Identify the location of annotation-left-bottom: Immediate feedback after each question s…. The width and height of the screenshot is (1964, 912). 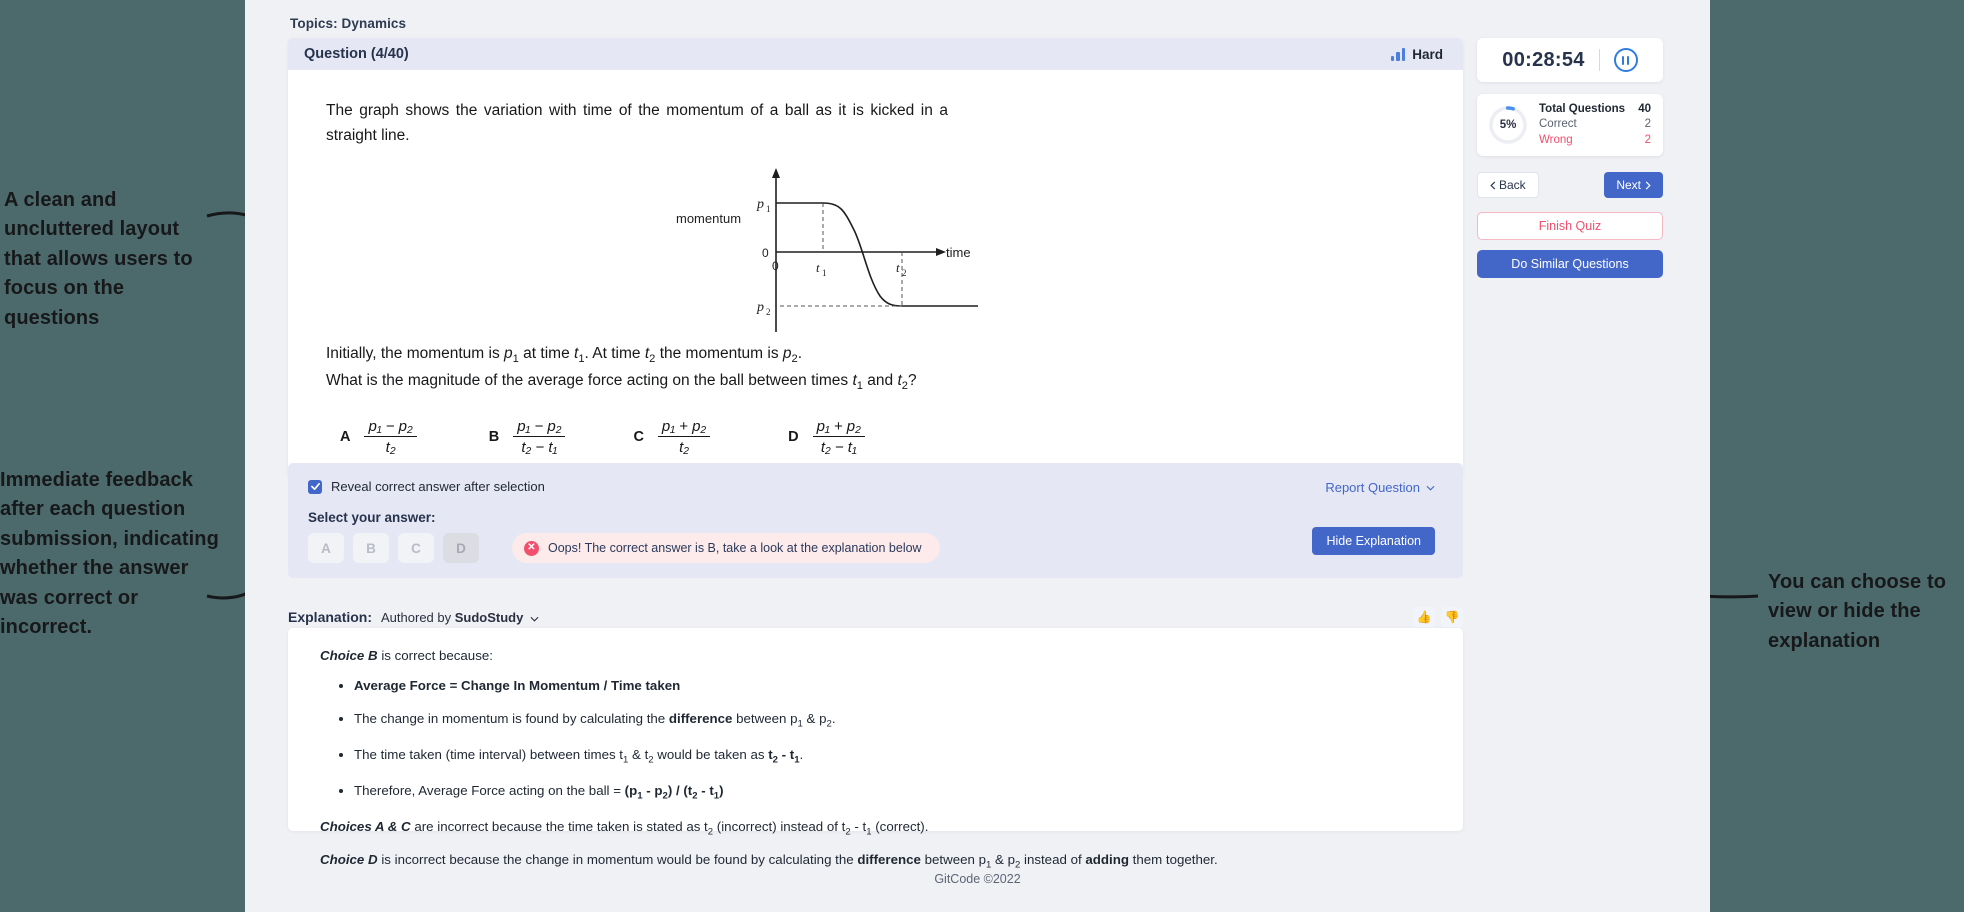
(109, 553).